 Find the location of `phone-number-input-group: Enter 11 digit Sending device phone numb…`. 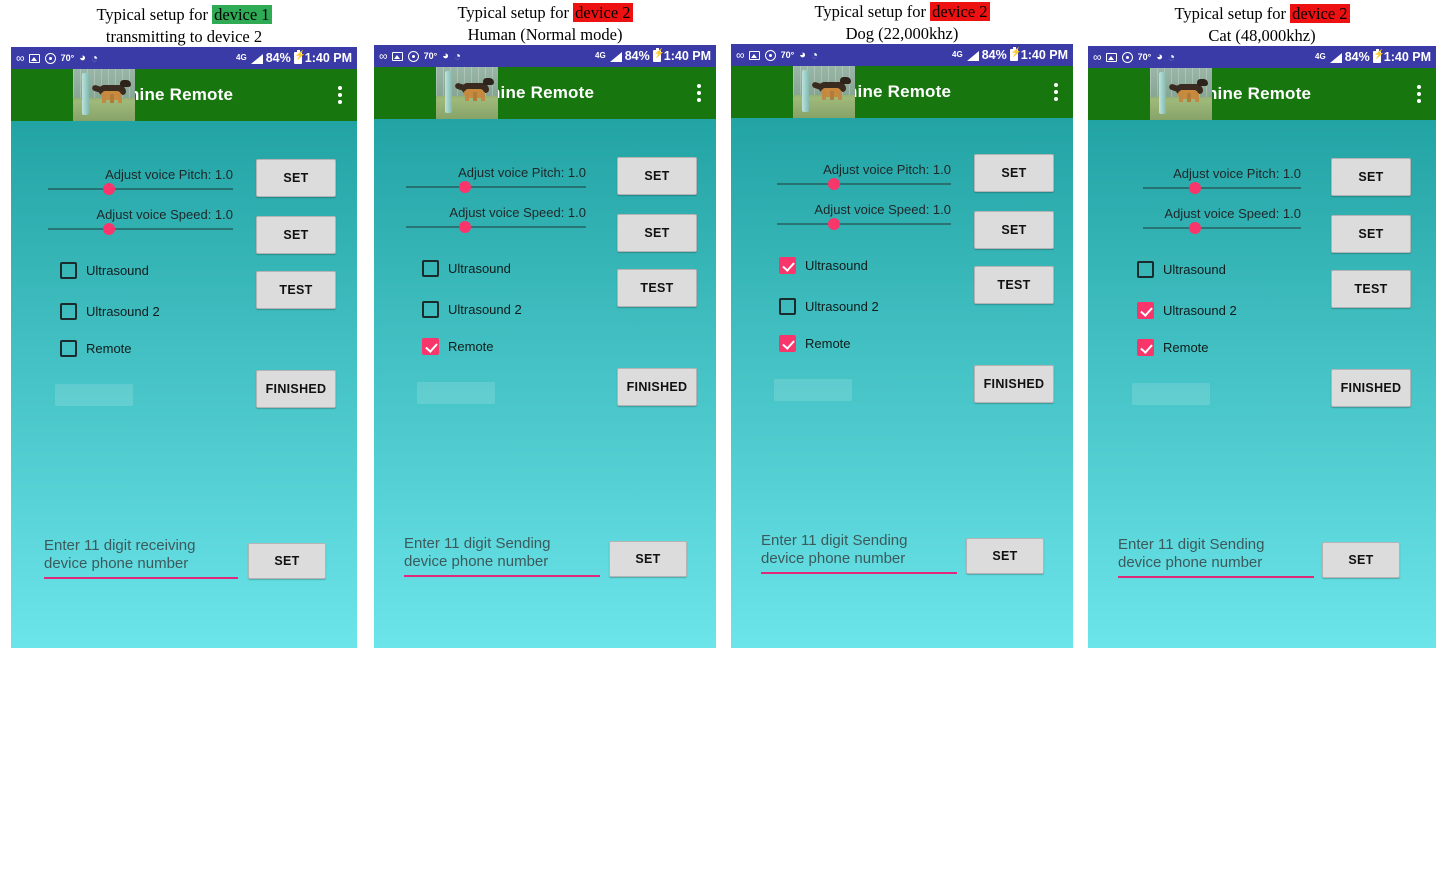

phone-number-input-group: Enter 11 digit Sending device phone numb… is located at coordinates (502, 556).